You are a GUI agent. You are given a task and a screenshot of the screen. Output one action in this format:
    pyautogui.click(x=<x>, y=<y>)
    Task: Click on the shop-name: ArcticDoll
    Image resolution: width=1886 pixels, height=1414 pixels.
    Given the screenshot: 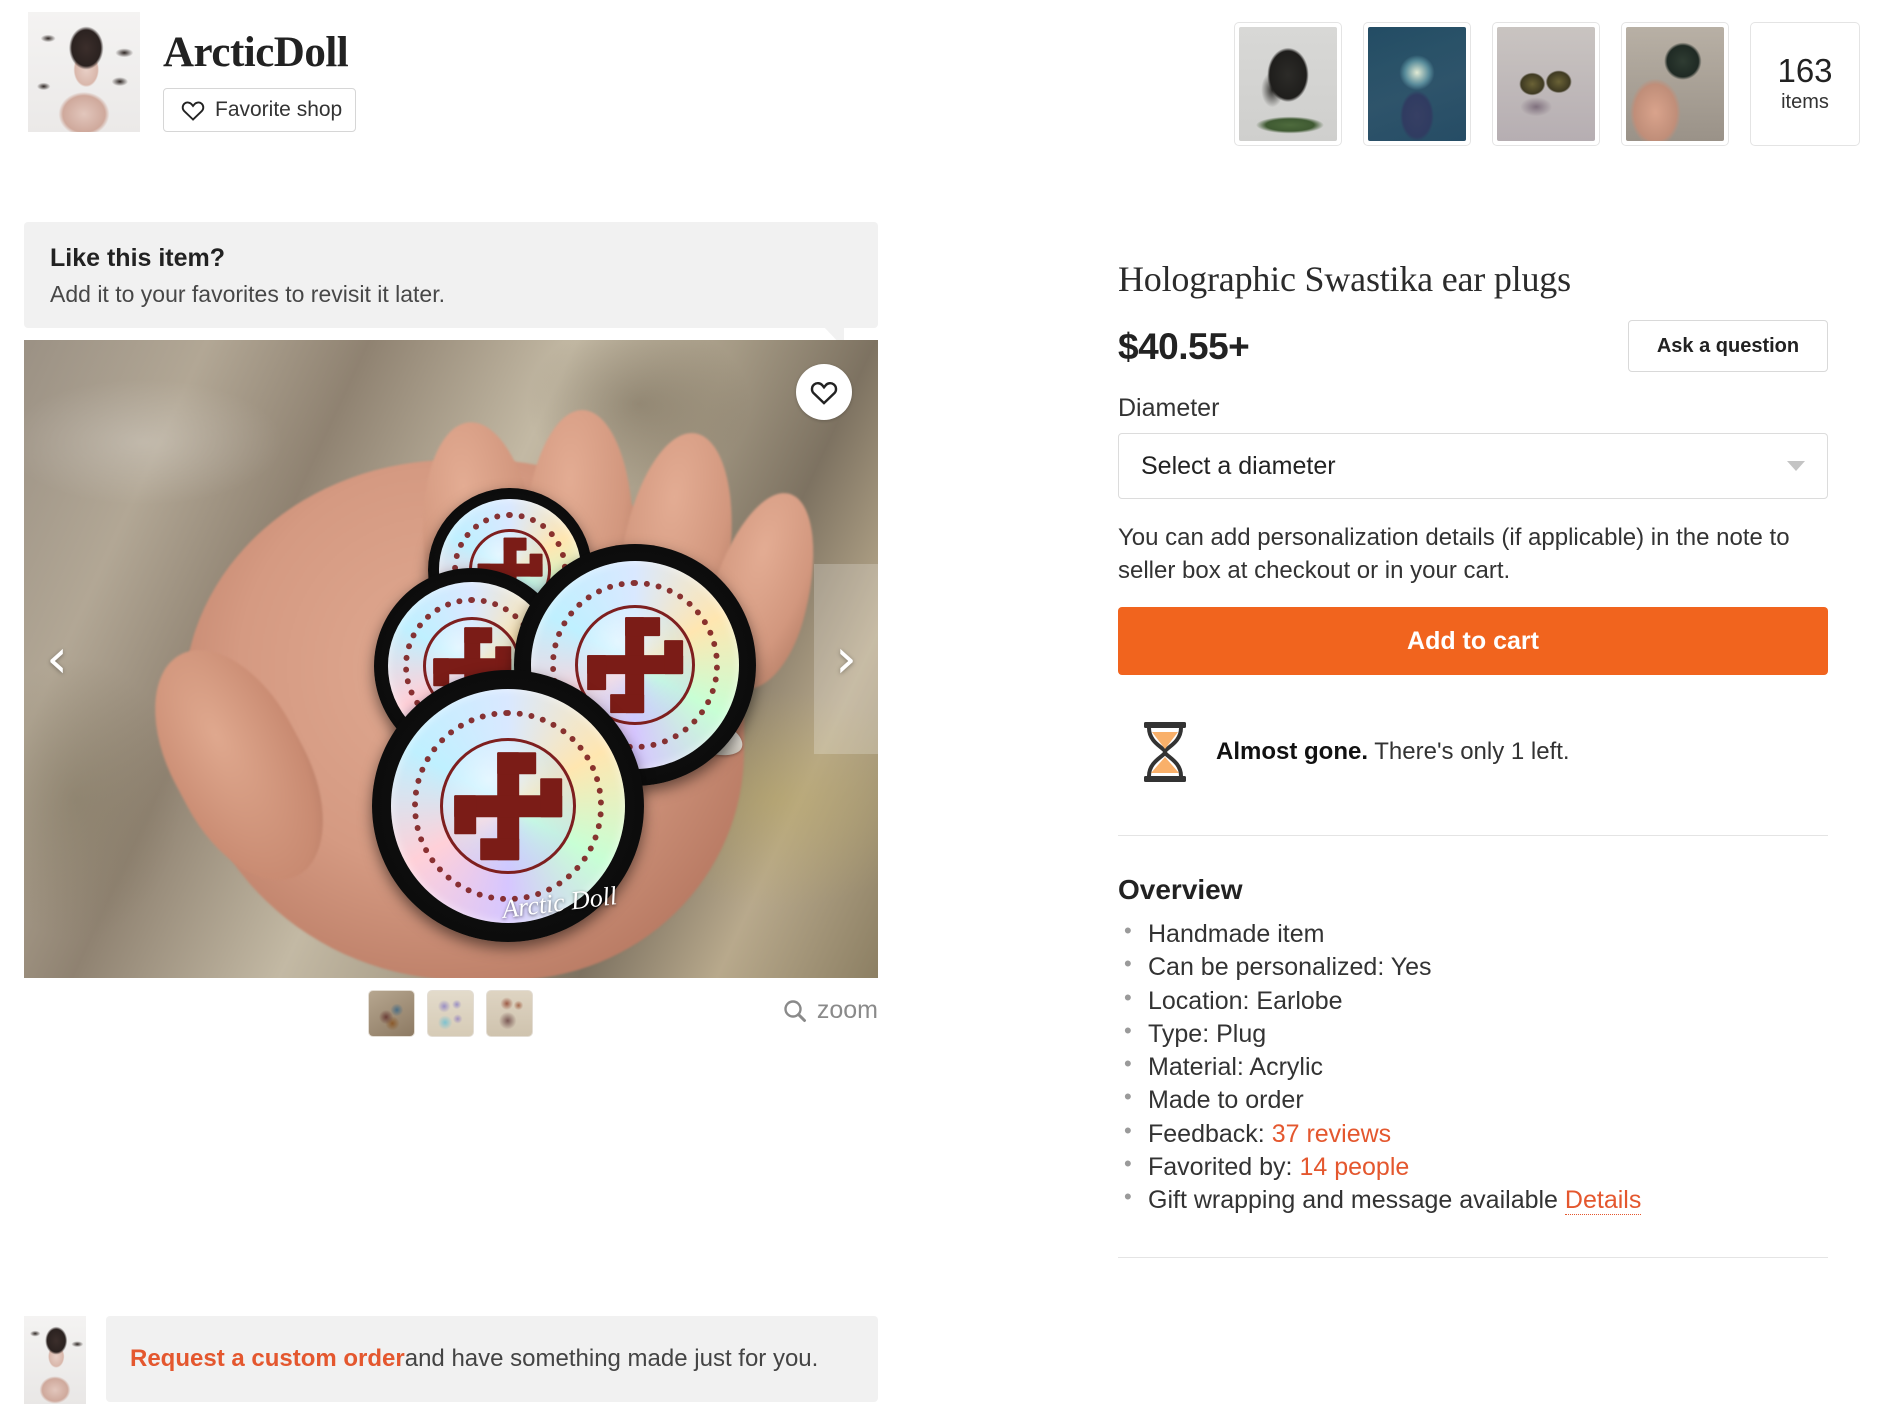 What is the action you would take?
    pyautogui.click(x=256, y=52)
    